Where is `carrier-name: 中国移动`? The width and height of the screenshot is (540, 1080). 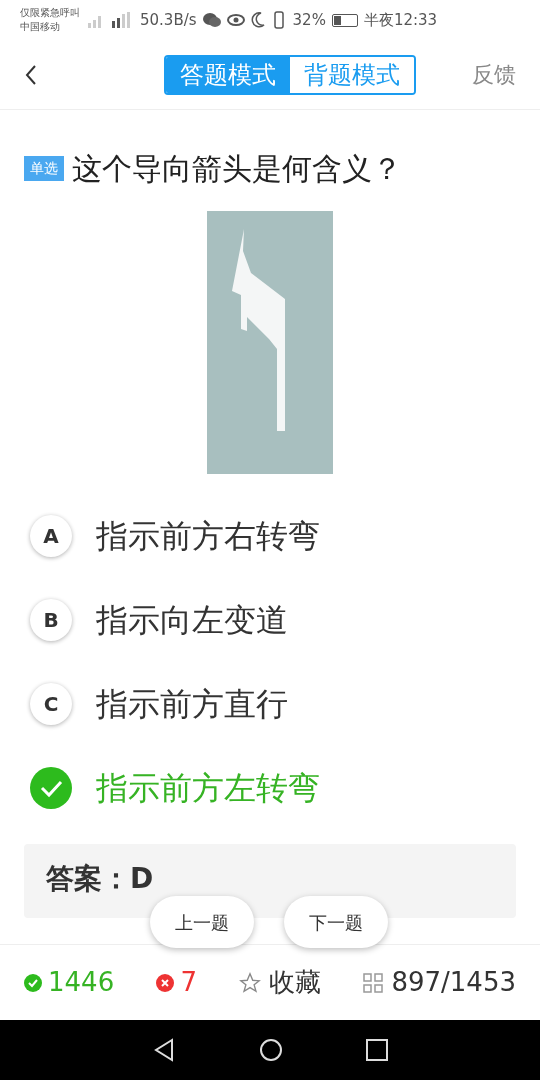 carrier-name: 中国移动 is located at coordinates (40, 27).